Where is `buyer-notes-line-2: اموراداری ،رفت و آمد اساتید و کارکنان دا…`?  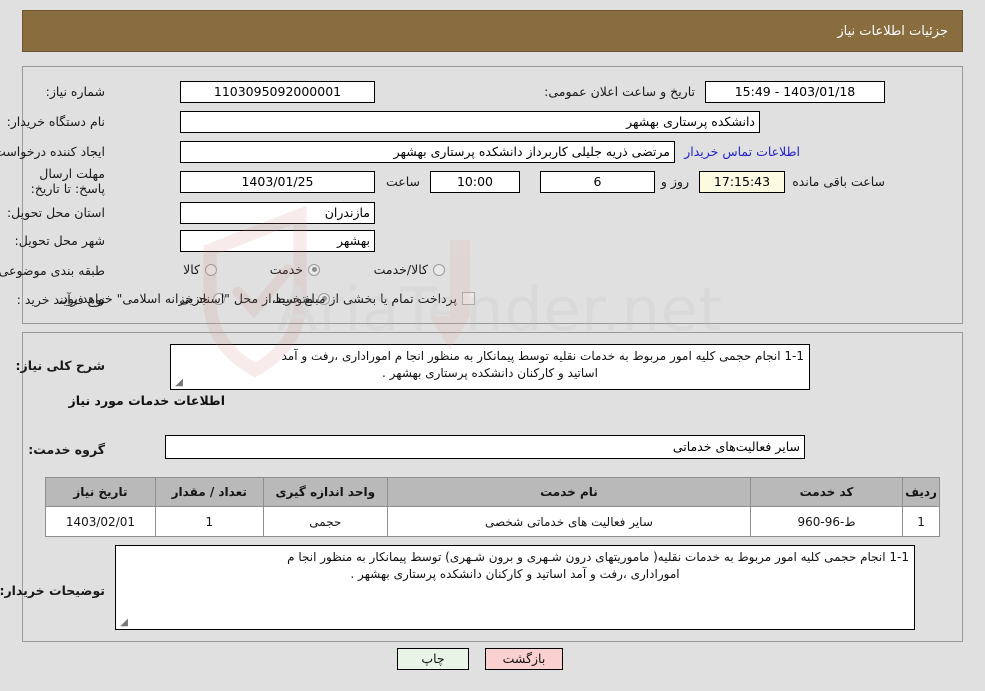 buyer-notes-line-2: اموراداری ،رفت و آمد اساتید و کارکنان دا… is located at coordinates (515, 574).